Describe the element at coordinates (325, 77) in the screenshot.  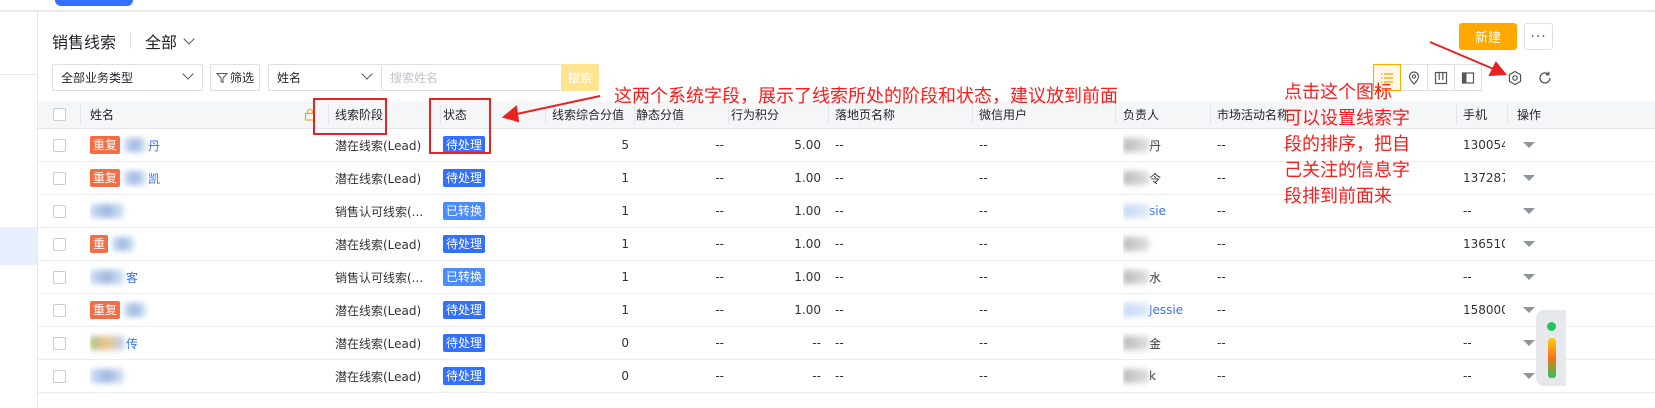
I see `search-field-select: 姓名` at that location.